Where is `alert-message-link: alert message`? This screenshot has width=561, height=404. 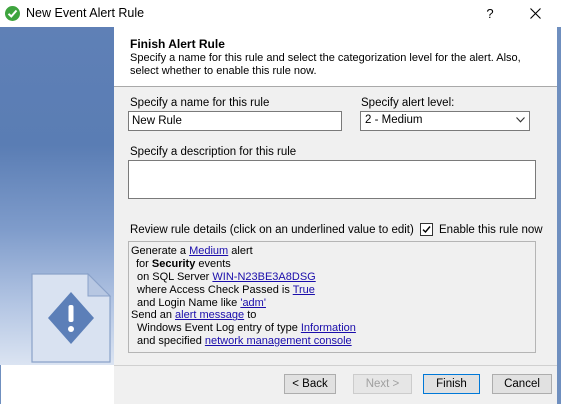 alert-message-link: alert message is located at coordinates (209, 315).